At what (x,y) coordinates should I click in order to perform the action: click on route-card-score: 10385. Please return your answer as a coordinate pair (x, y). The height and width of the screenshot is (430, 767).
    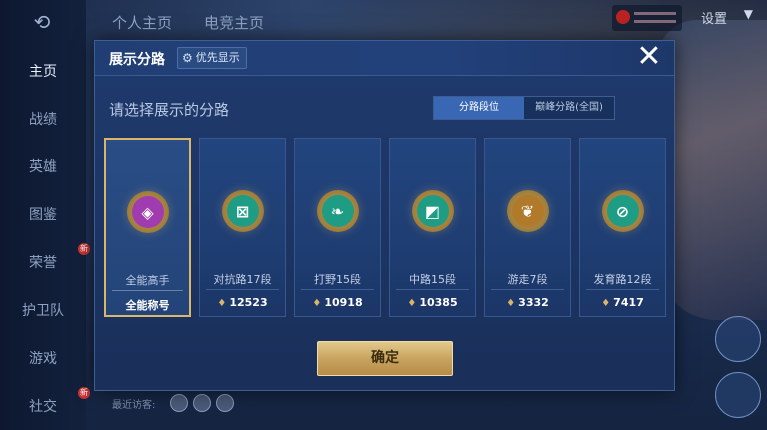
    Looking at the image, I should click on (438, 302).